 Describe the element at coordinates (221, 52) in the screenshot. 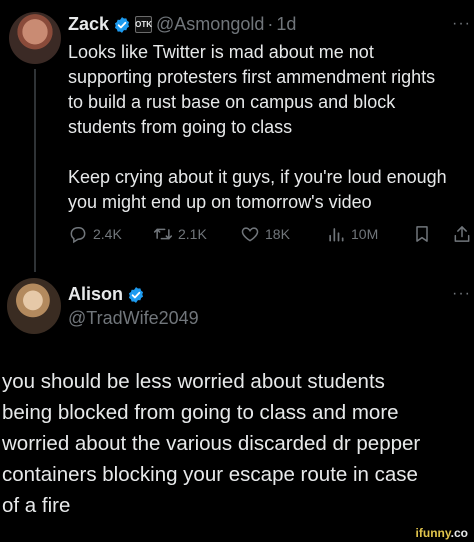

I see `tweet-line: Looks like Twitter is mad about me not` at that location.